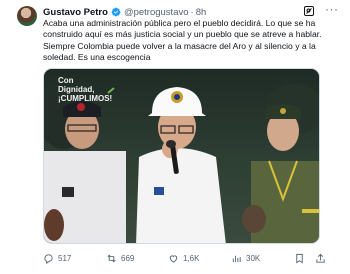 This screenshot has width=350, height=274. Describe the element at coordinates (128, 258) in the screenshot. I see `repost-count: 669` at that location.